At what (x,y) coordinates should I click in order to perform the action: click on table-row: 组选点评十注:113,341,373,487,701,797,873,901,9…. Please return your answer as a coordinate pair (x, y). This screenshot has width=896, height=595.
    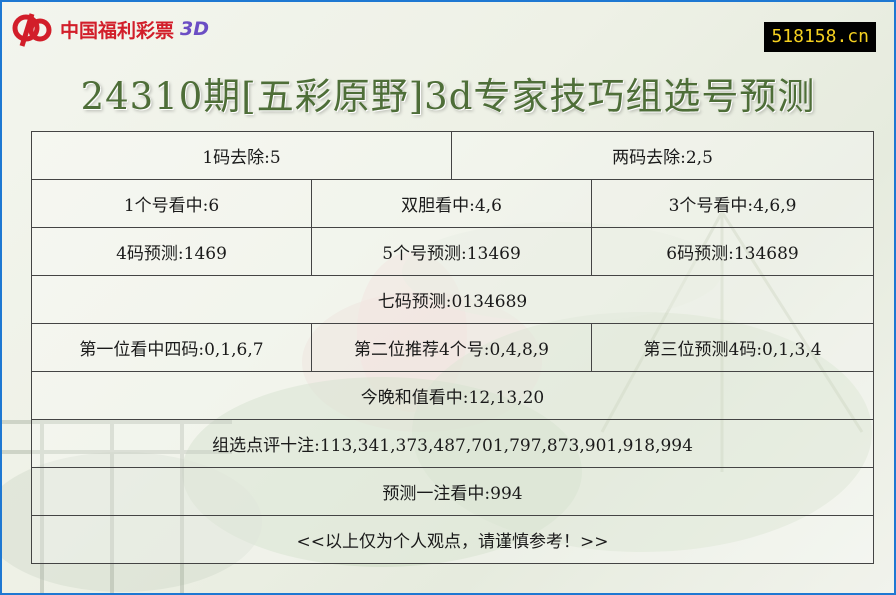
    Looking at the image, I should click on (452, 443).